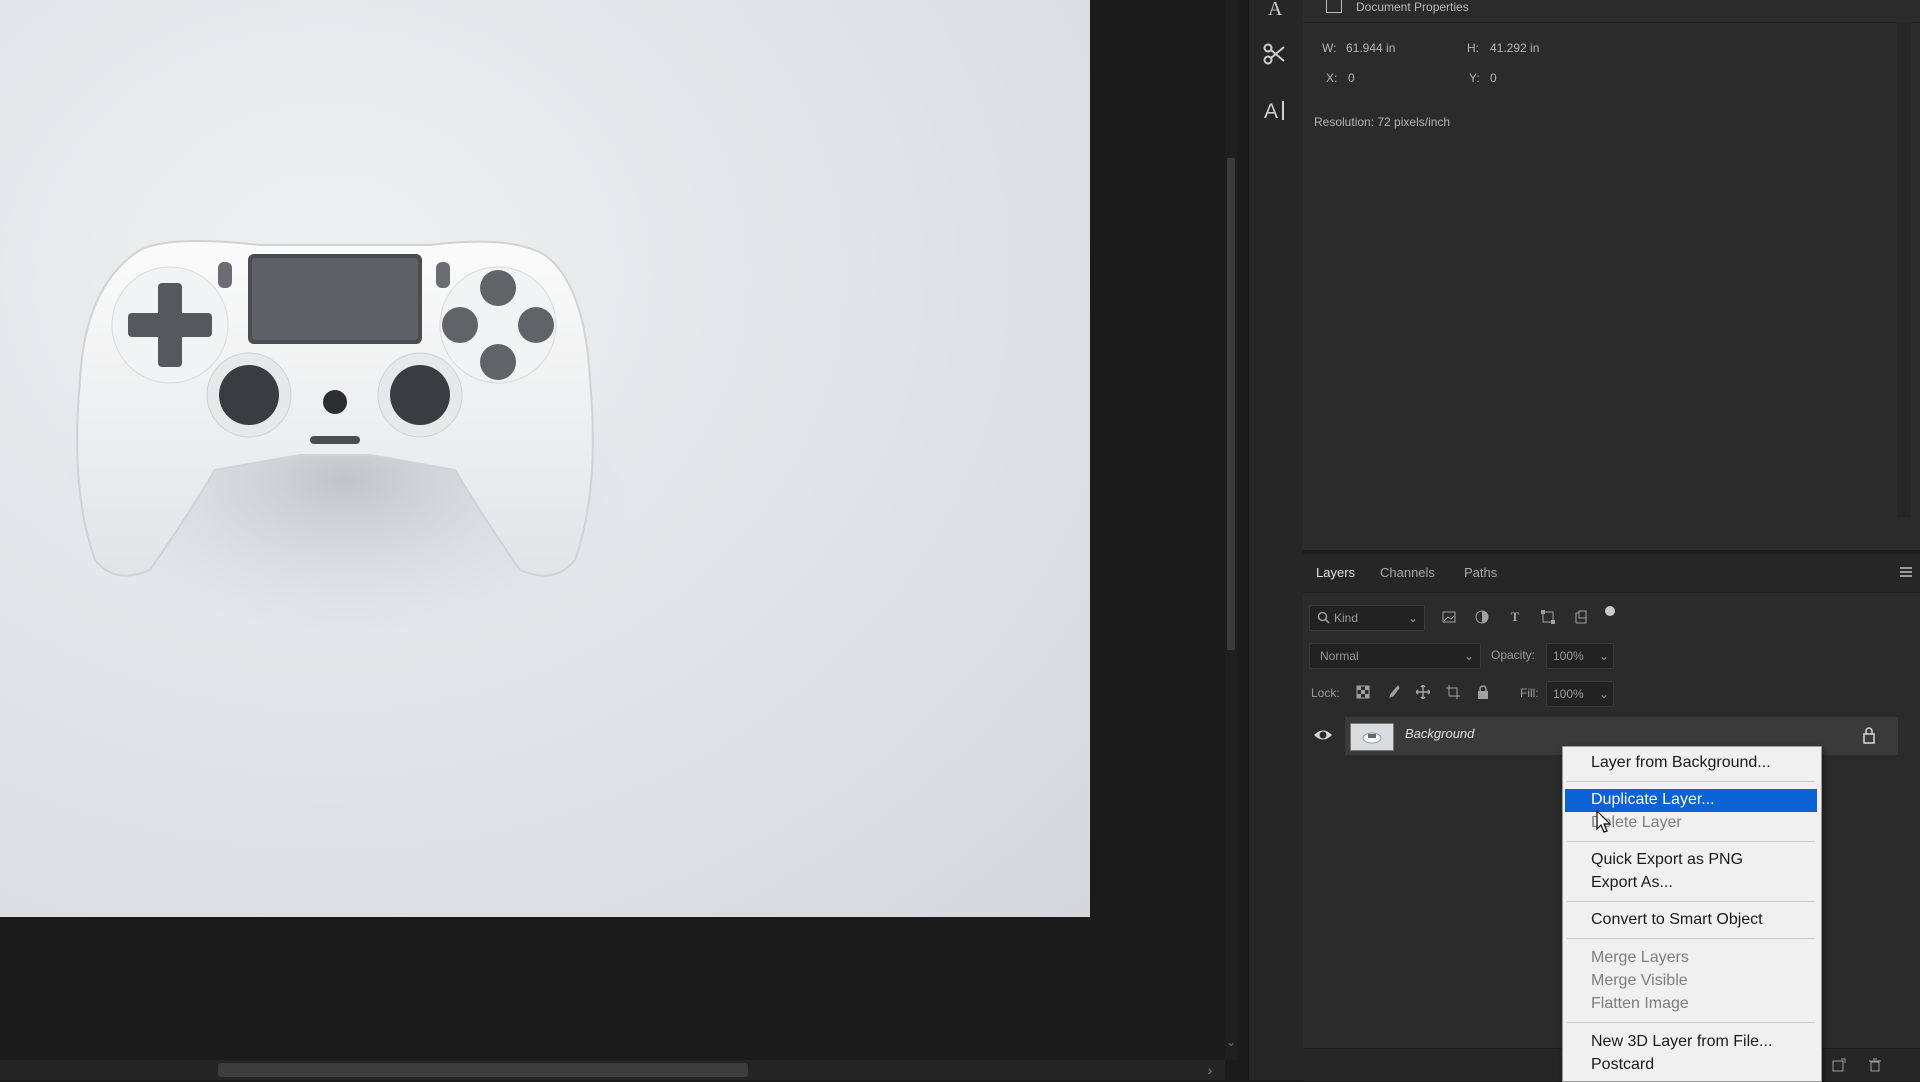  Describe the element at coordinates (1604, 824) in the screenshot. I see `mouse-cursor-icon` at that location.